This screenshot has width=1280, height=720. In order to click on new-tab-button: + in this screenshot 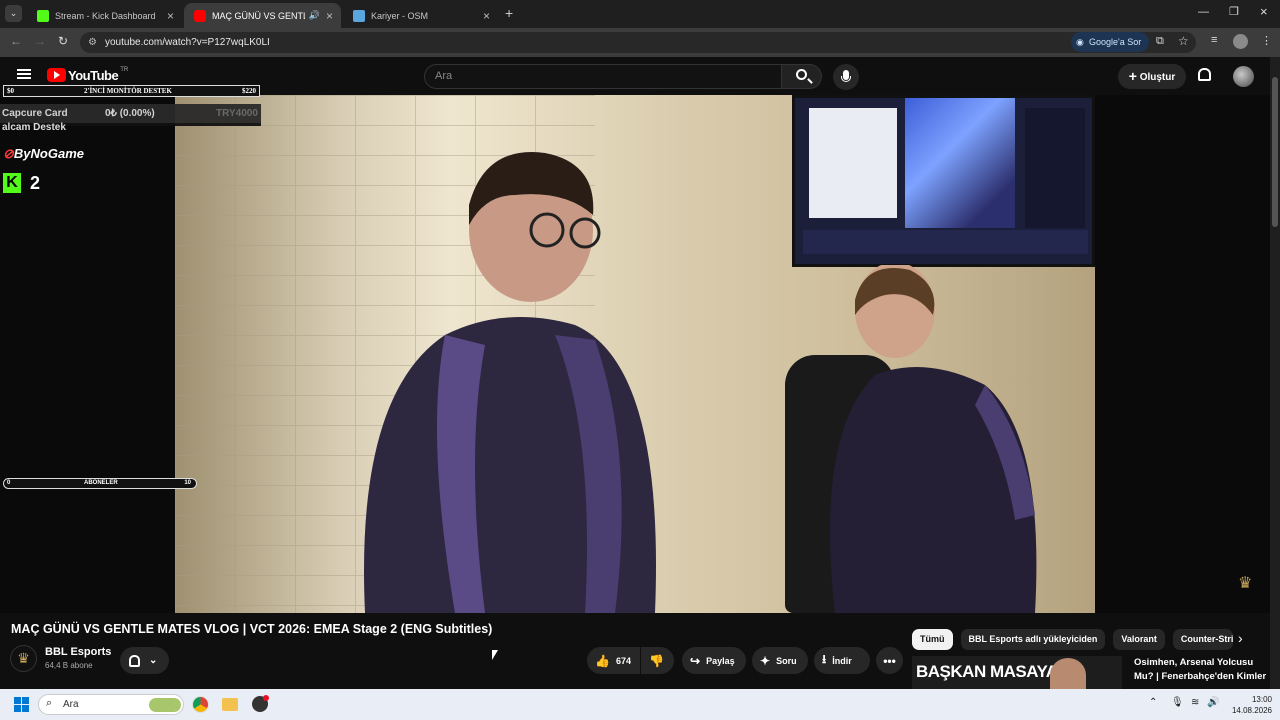, I will do `click(509, 13)`.